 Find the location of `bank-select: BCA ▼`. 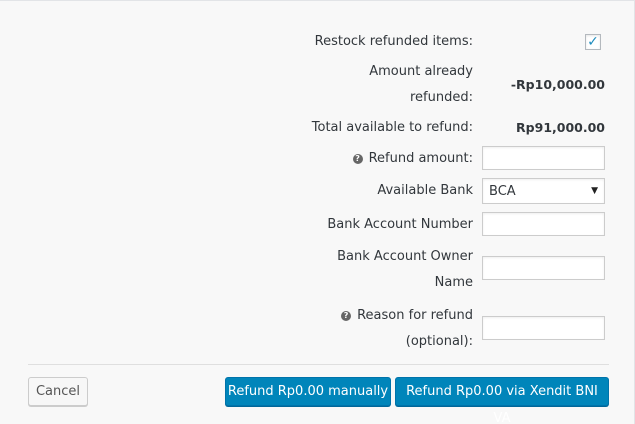

bank-select: BCA ▼ is located at coordinates (543, 191).